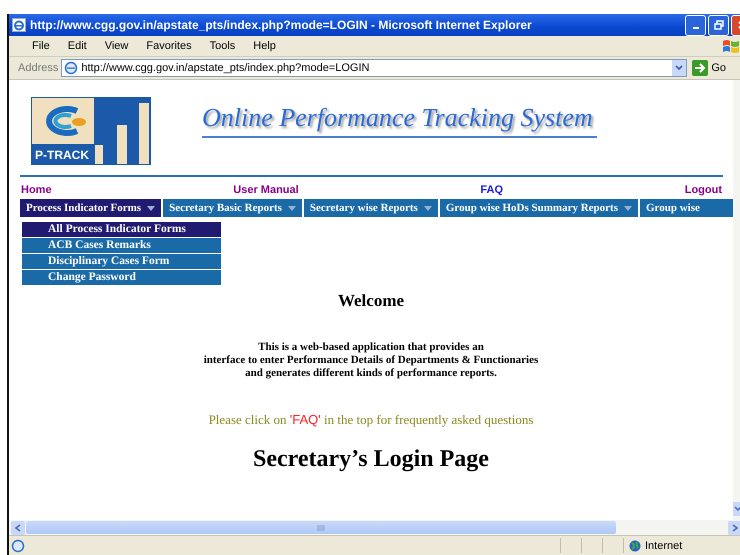 This screenshot has height=555, width=740. I want to click on menu-item: Edit, so click(77, 46).